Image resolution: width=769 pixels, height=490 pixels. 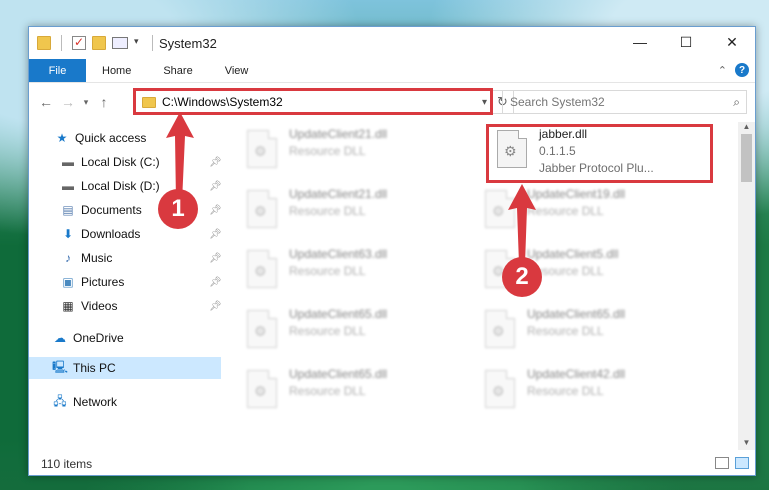 I want to click on sidebar-item-label: This PC, so click(x=94, y=368).